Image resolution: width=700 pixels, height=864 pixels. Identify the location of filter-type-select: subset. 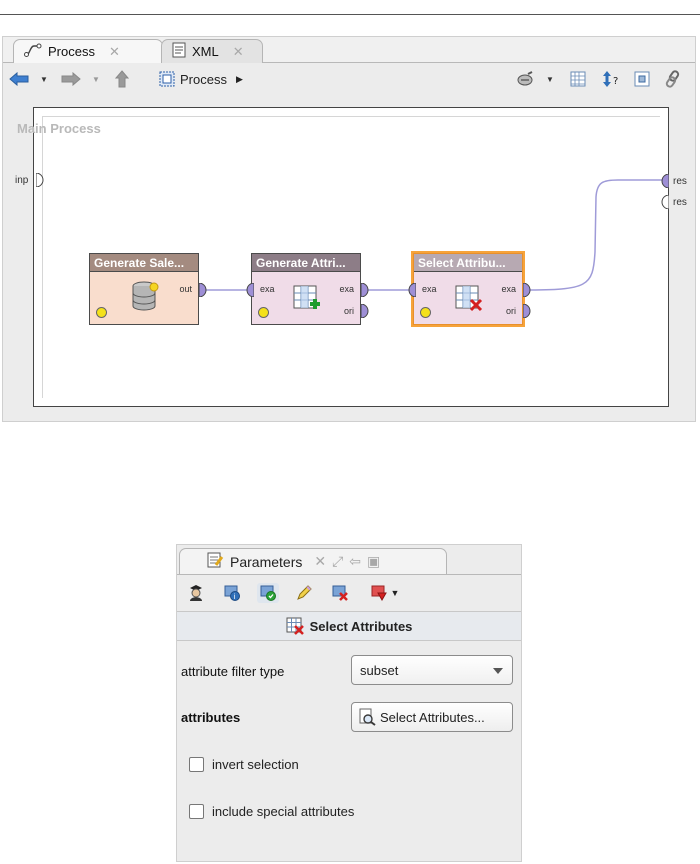
(432, 670).